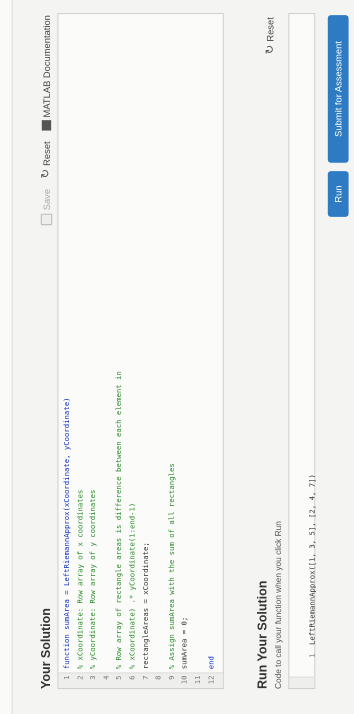 The height and width of the screenshot is (714, 354). Describe the element at coordinates (119, 677) in the screenshot. I see `line-number: 5` at that location.